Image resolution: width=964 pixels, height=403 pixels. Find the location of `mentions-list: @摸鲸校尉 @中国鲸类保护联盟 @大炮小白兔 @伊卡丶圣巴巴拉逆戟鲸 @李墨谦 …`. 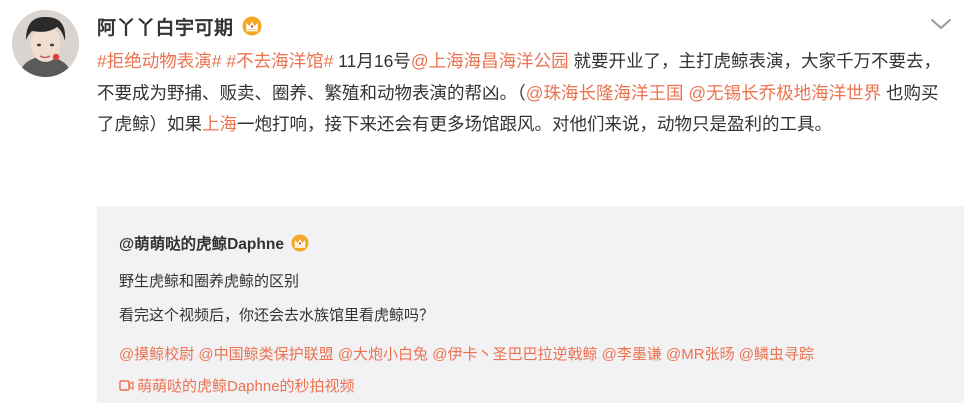

mentions-list: @摸鲸校尉 @中国鲸类保护联盟 @大炮小白兔 @伊卡丶圣巴巴拉逆戟鲸 @李墨谦 … is located at coordinates (466, 353).